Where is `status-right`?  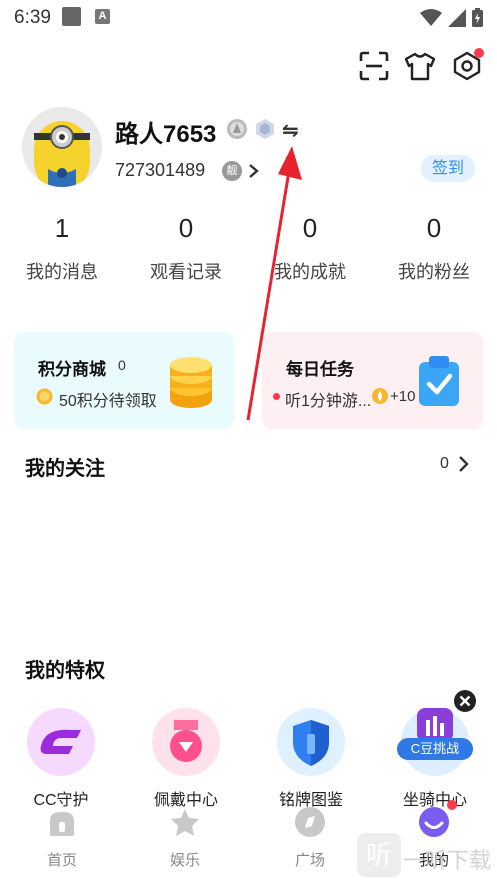
status-right is located at coordinates (451, 17).